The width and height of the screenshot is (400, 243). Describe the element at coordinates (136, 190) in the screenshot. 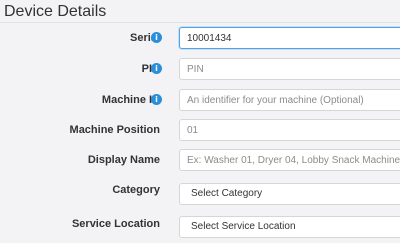

I see `category-label: Category` at that location.